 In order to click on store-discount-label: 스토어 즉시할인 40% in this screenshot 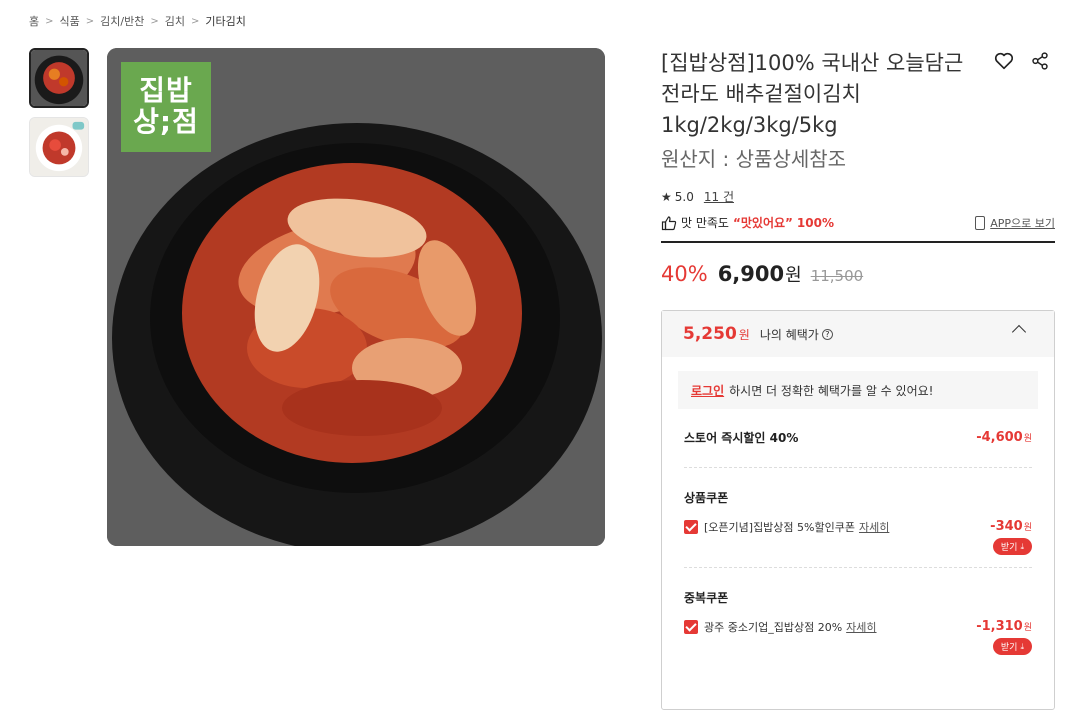, I will do `click(741, 438)`.